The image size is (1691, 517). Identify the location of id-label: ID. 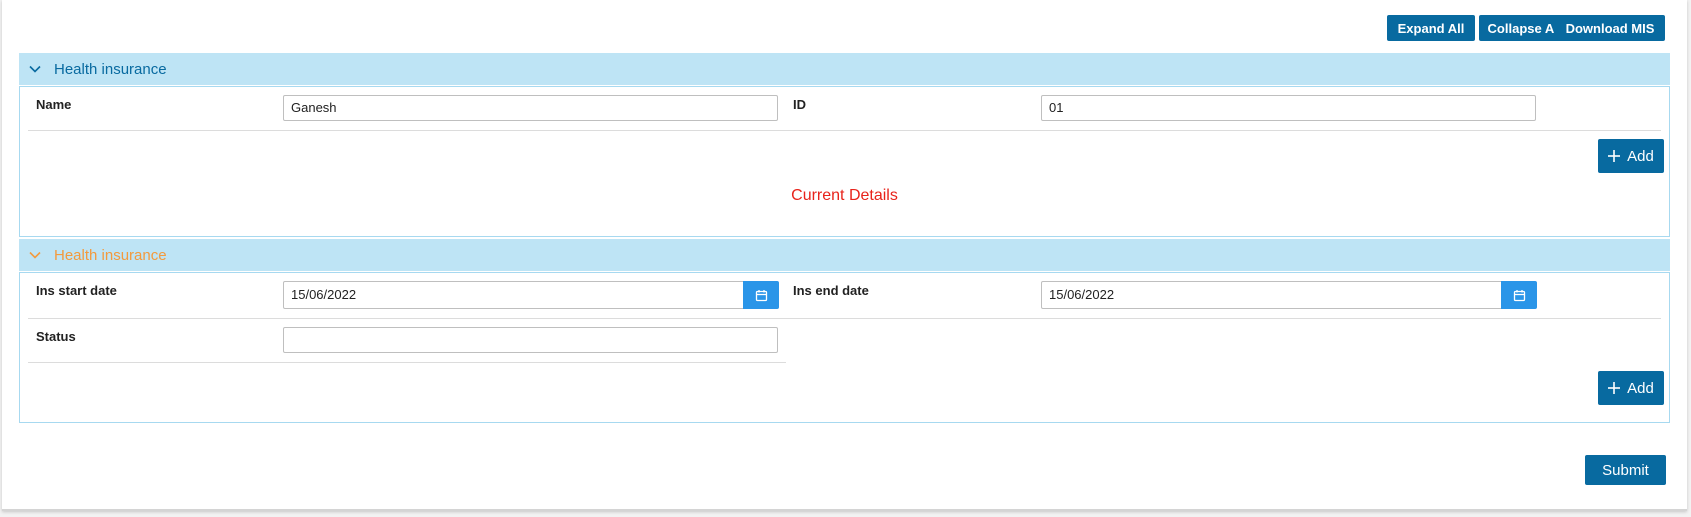
(799, 104).